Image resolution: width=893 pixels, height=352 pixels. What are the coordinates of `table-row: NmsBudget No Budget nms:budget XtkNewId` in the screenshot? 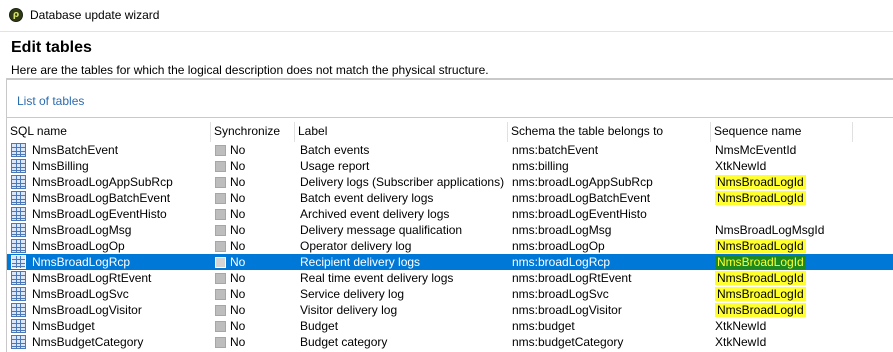 It's located at (450, 326).